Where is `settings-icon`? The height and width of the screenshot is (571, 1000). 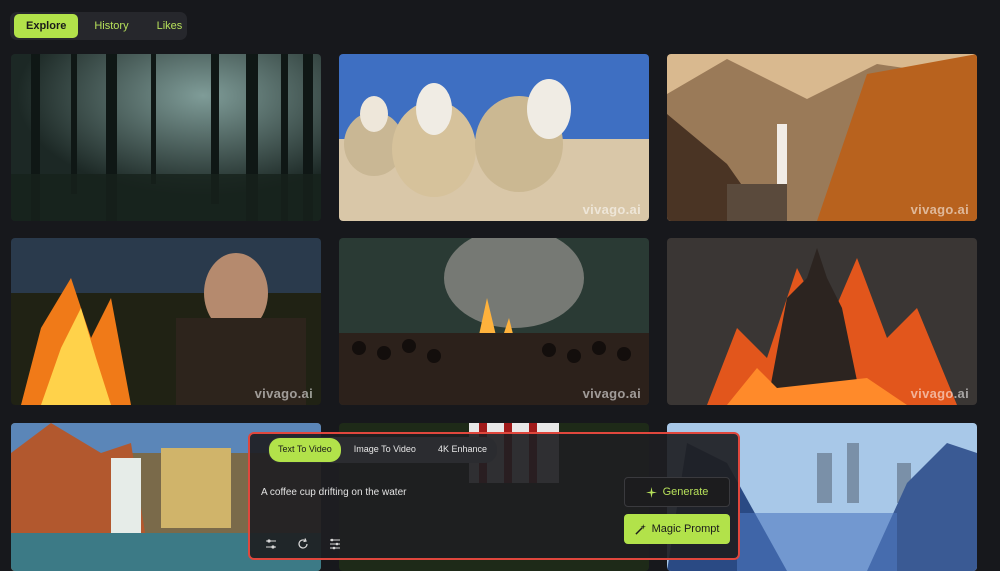 settings-icon is located at coordinates (335, 544).